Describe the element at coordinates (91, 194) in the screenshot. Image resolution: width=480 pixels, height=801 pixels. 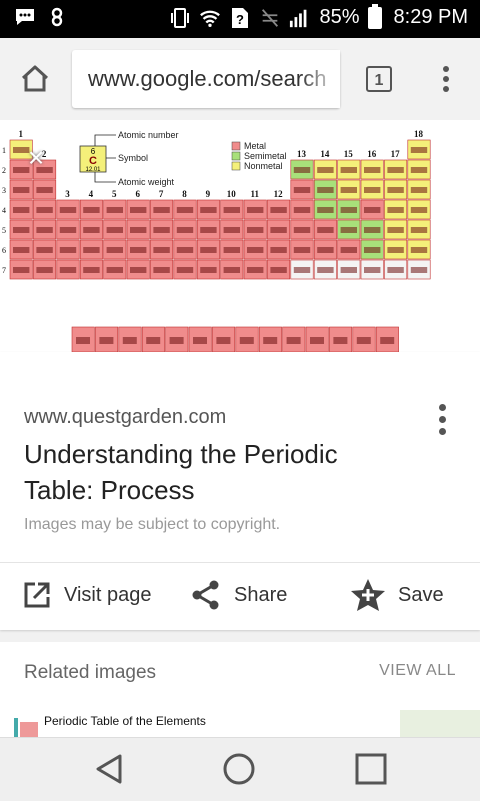
I see `group-number: 4` at that location.